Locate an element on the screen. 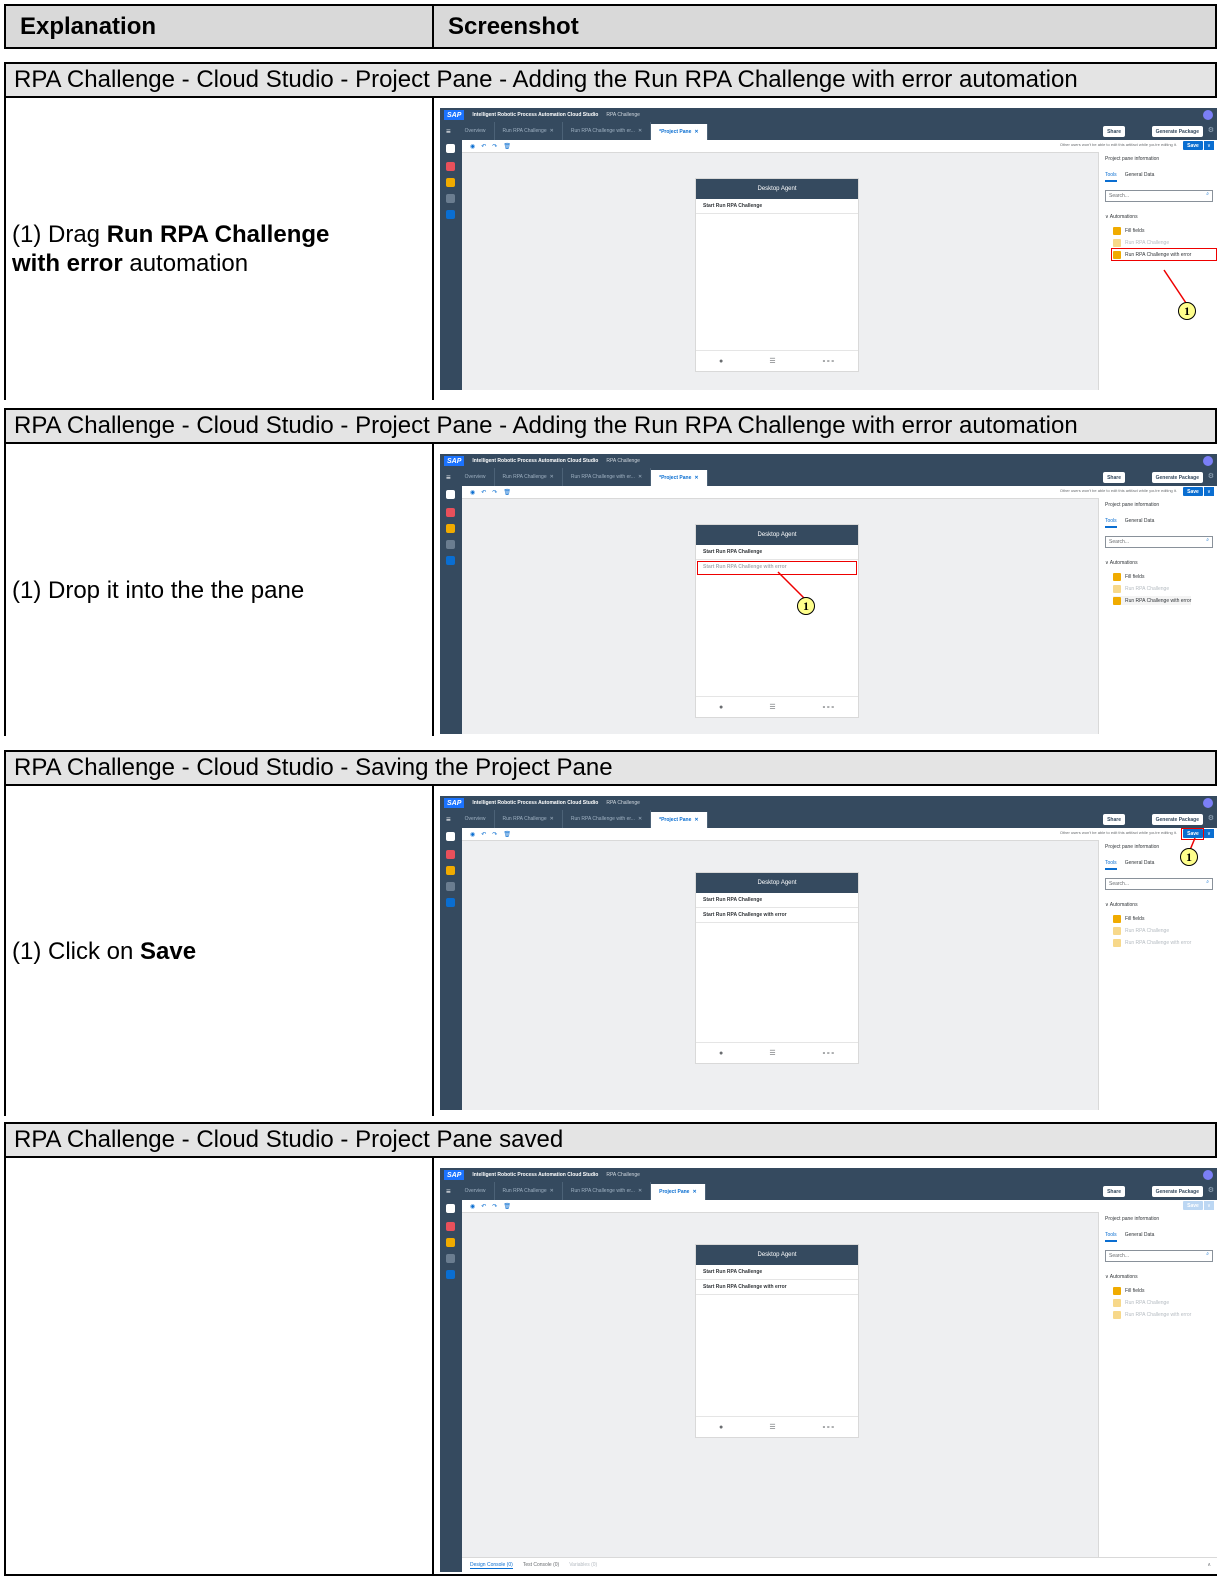 The image size is (1217, 1576). search-icon: ⌕ is located at coordinates (1207, 1254).